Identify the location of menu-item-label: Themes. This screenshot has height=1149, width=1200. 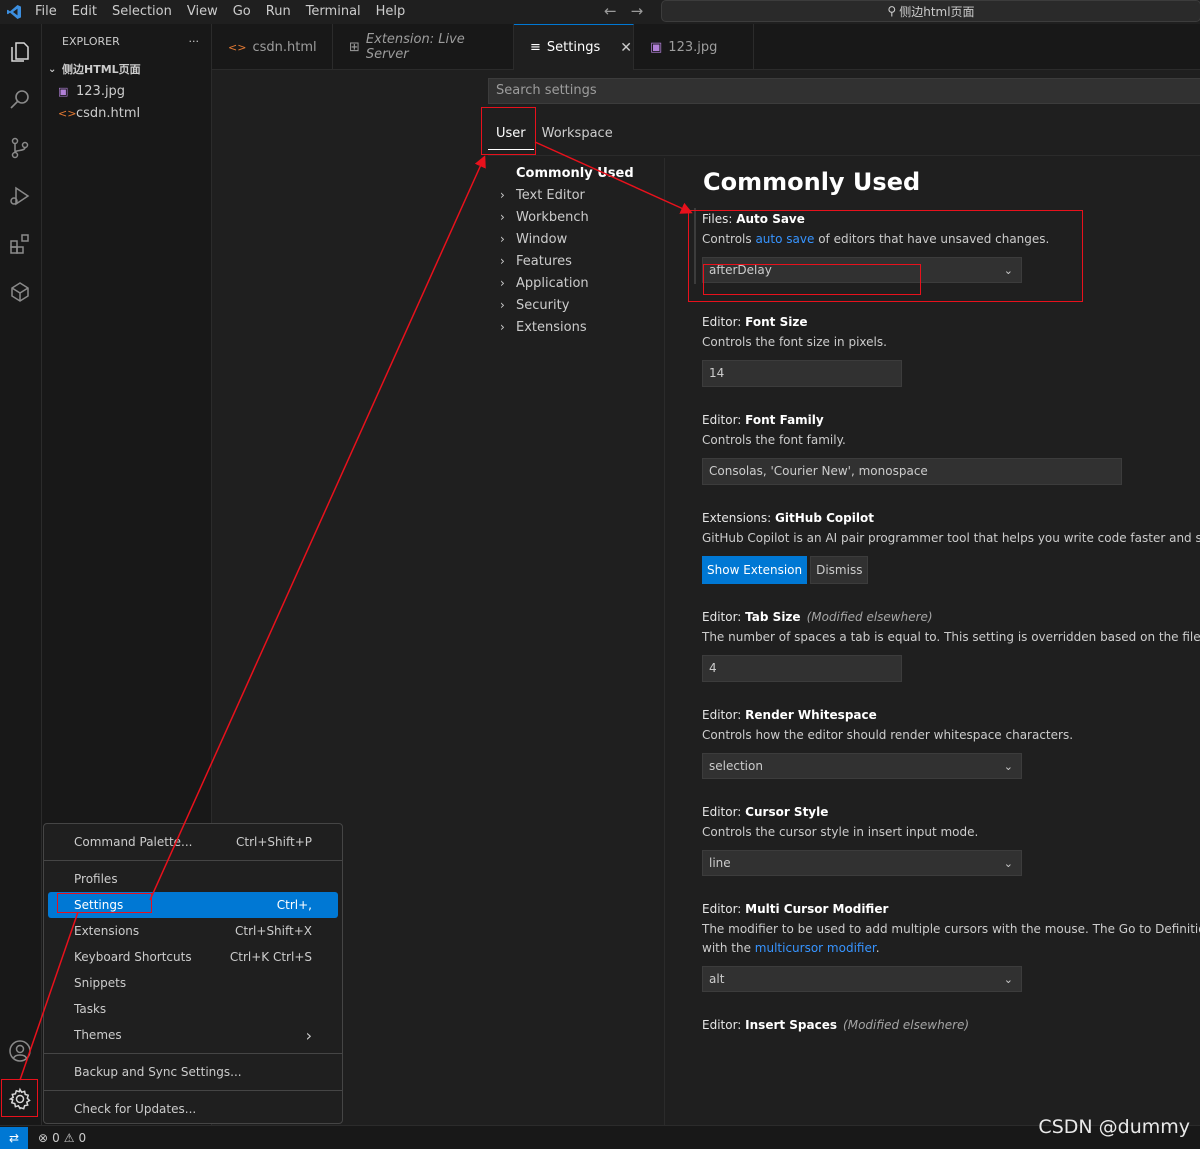
(98, 1035).